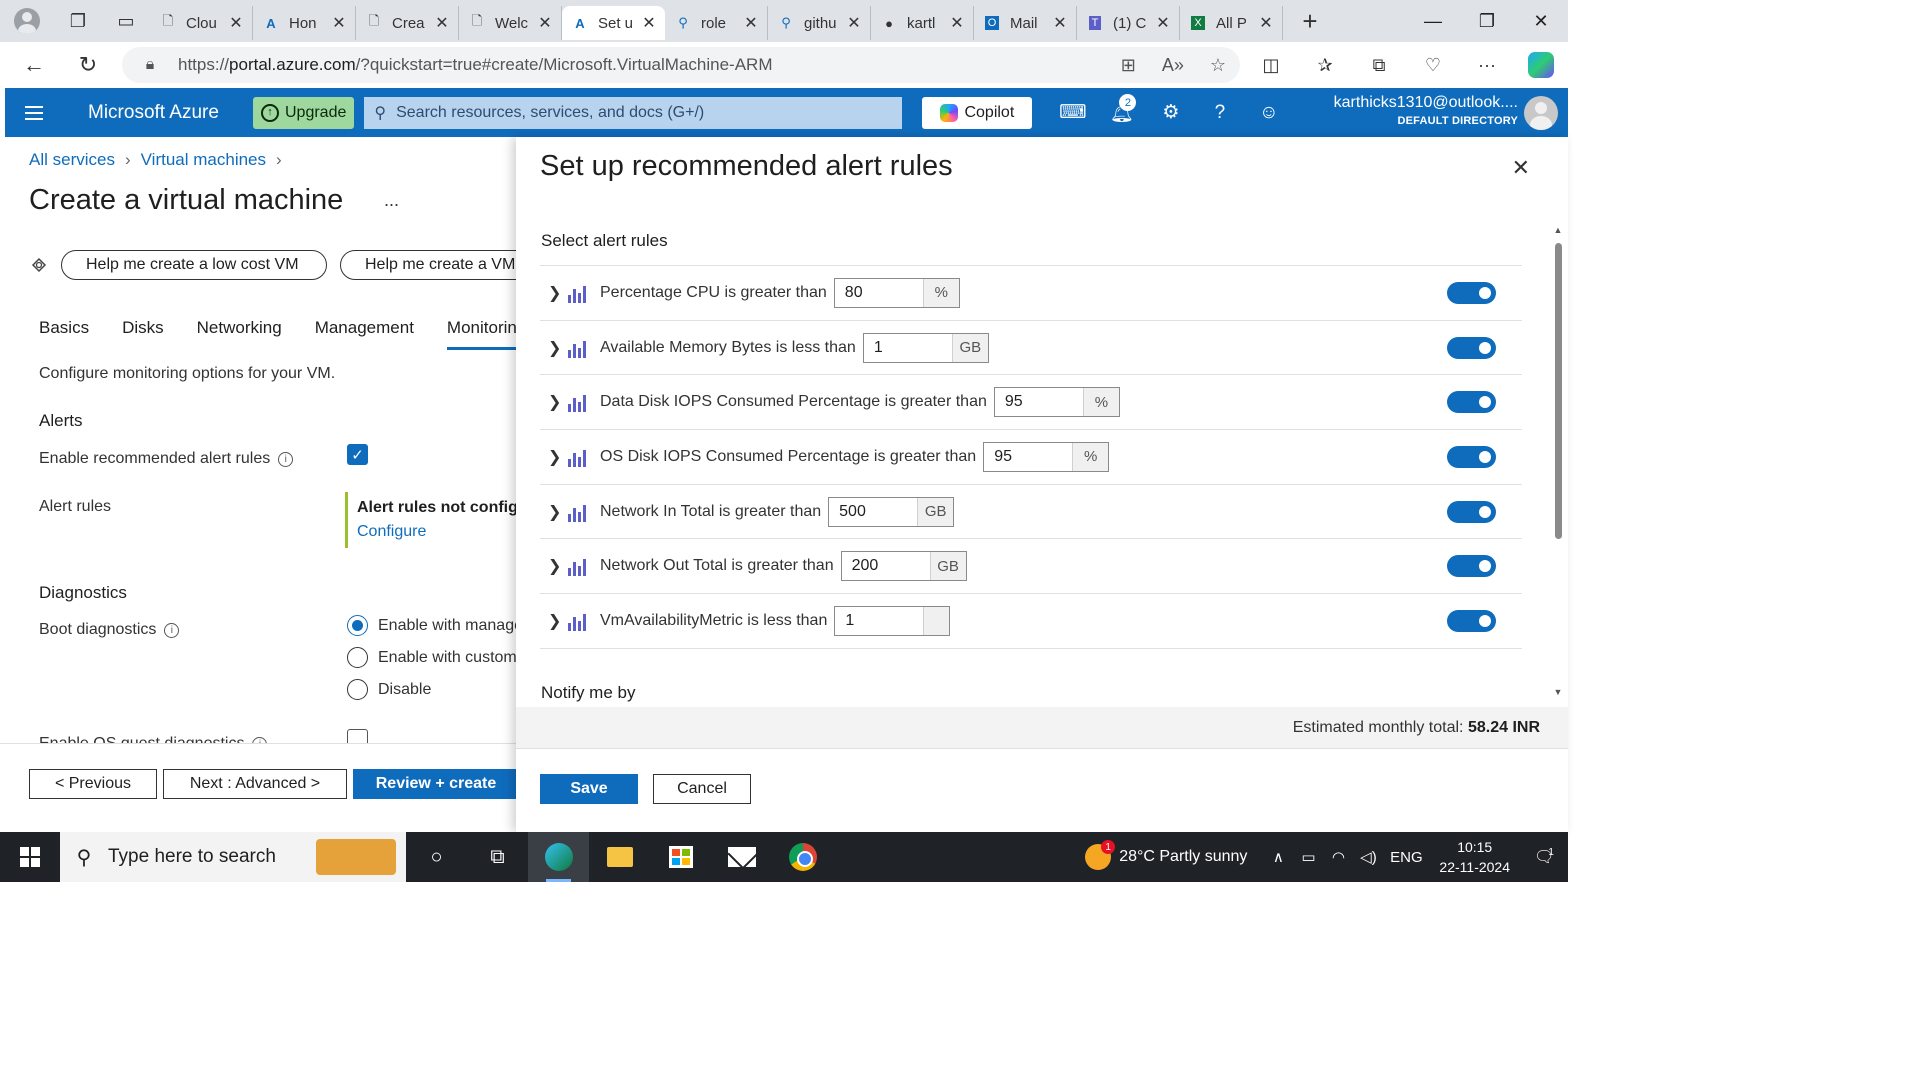 The height and width of the screenshot is (1080, 1920). I want to click on restore-icon: ❐, so click(1487, 21).